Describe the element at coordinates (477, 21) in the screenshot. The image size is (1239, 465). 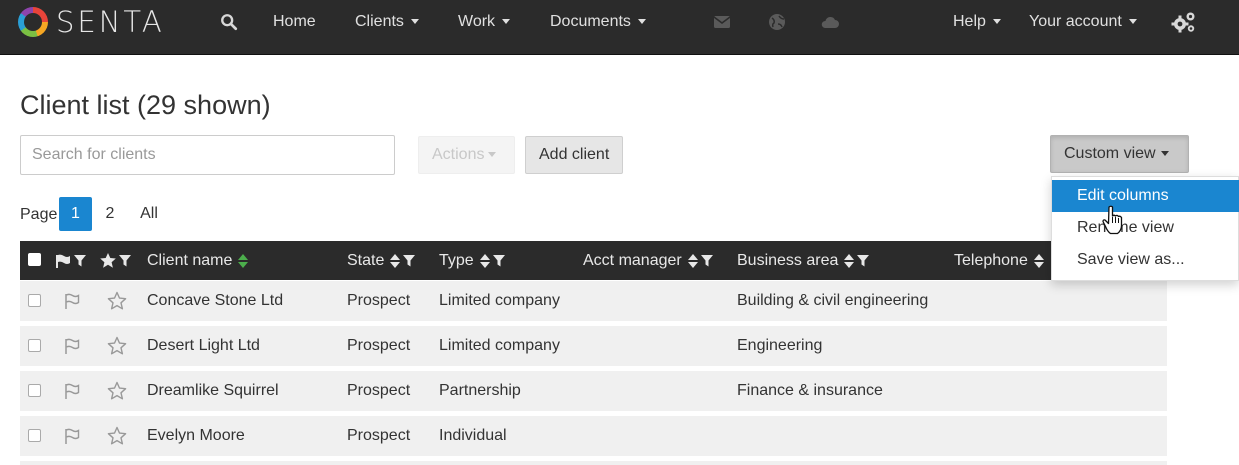
I see `nav-work-label: Work` at that location.